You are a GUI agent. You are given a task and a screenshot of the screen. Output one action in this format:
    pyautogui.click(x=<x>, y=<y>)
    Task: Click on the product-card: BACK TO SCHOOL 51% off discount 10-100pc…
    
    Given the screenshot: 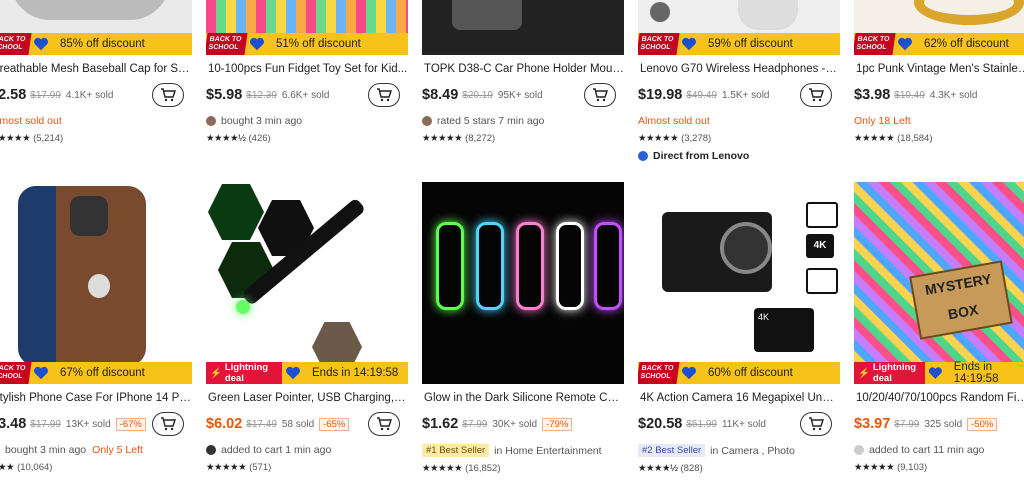 What is the action you would take?
    pyautogui.click(x=307, y=72)
    